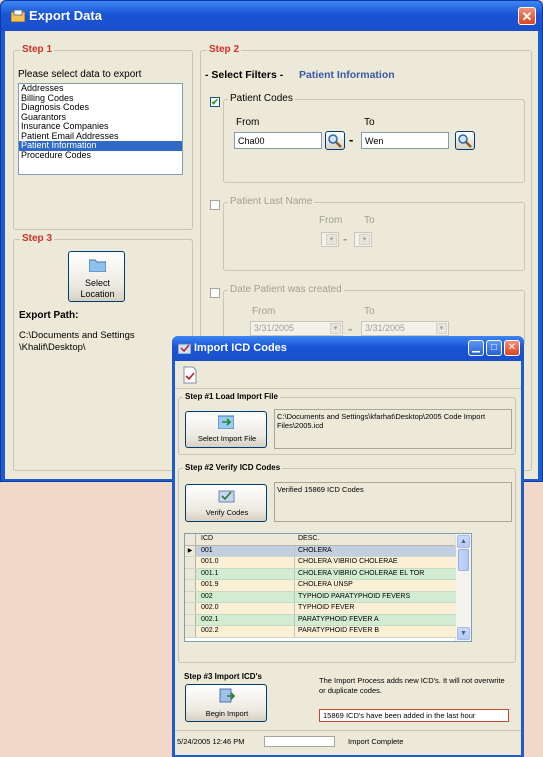  What do you see at coordinates (377, 574) in the screenshot?
I see `desc-cell: CHOLERA VIBRIO CHOLERAE EL TOR` at bounding box center [377, 574].